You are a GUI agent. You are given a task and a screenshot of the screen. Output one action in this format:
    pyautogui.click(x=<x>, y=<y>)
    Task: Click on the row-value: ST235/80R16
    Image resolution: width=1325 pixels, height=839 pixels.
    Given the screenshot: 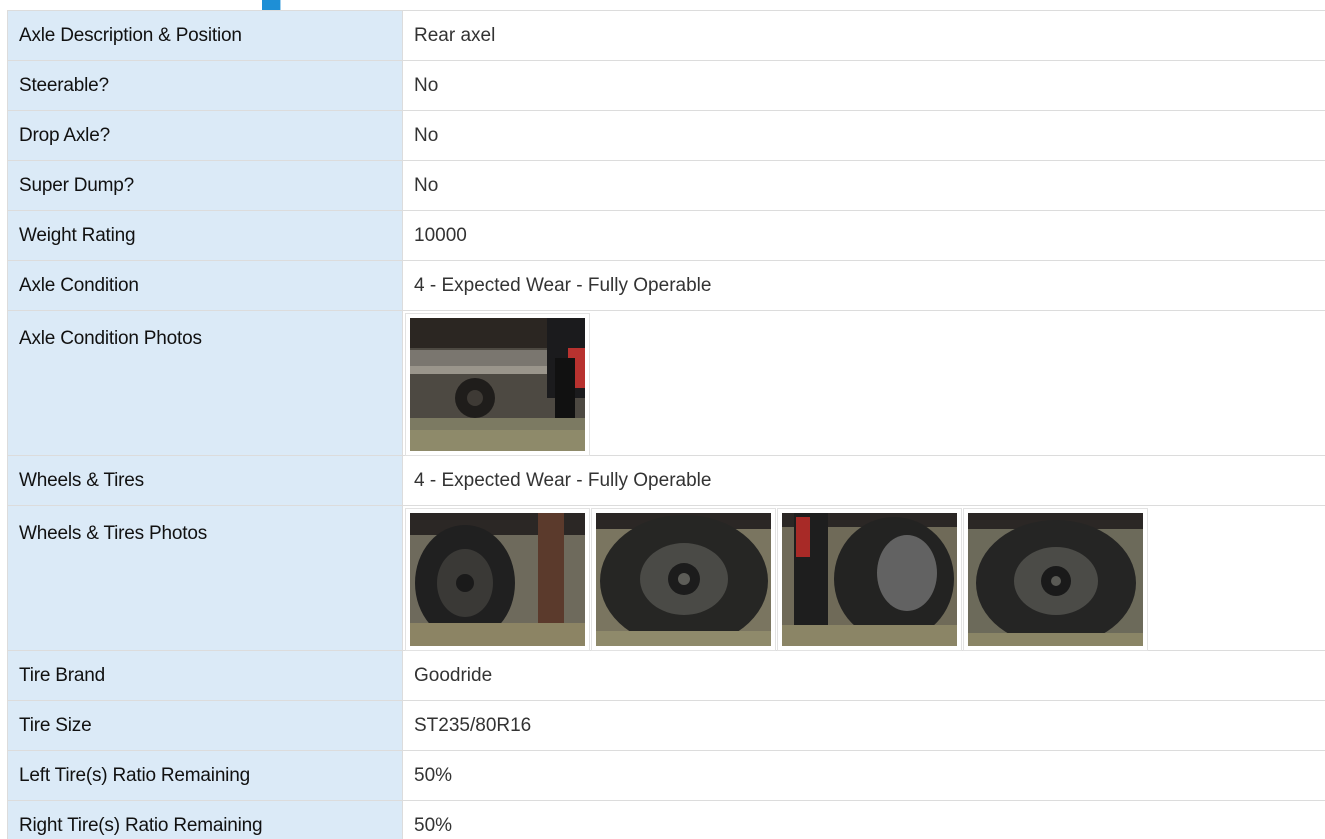 What is the action you would take?
    pyautogui.click(x=863, y=725)
    